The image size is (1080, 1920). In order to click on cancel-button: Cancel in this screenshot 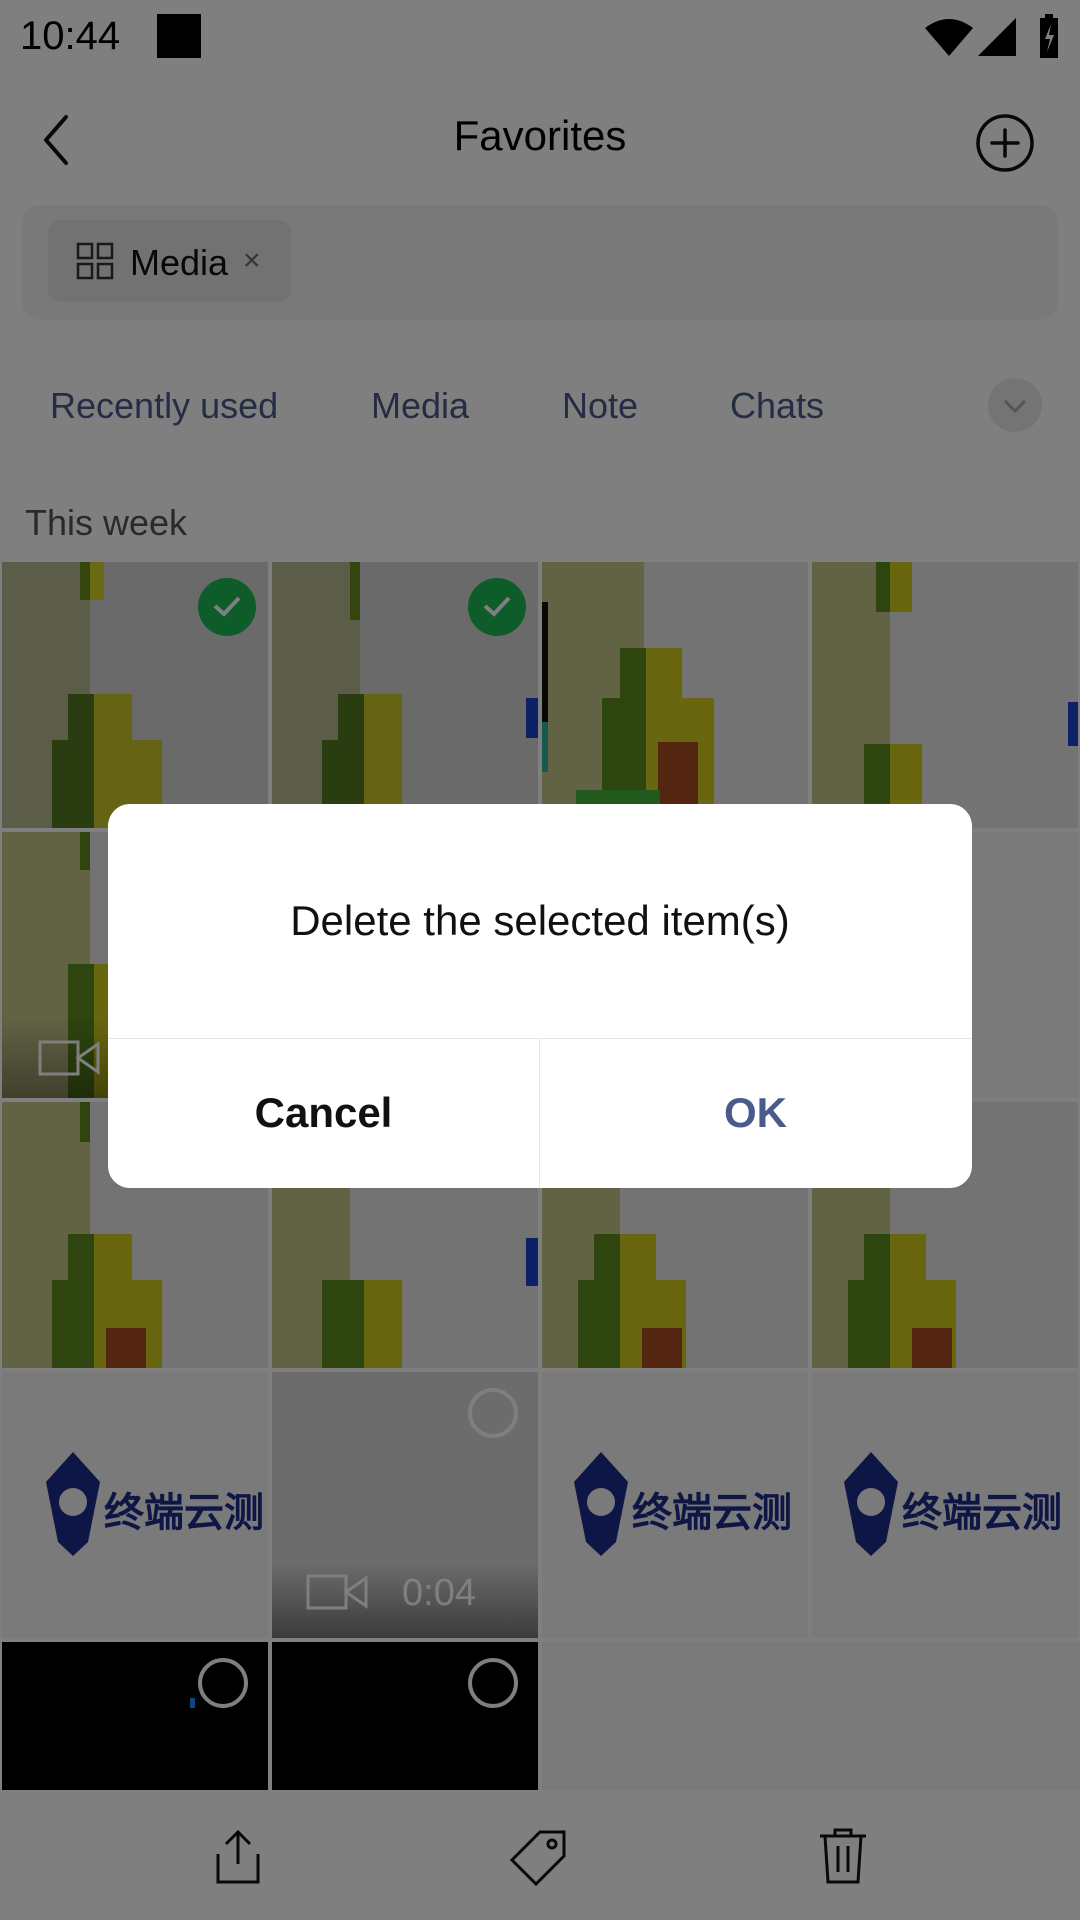, I will do `click(323, 1113)`.